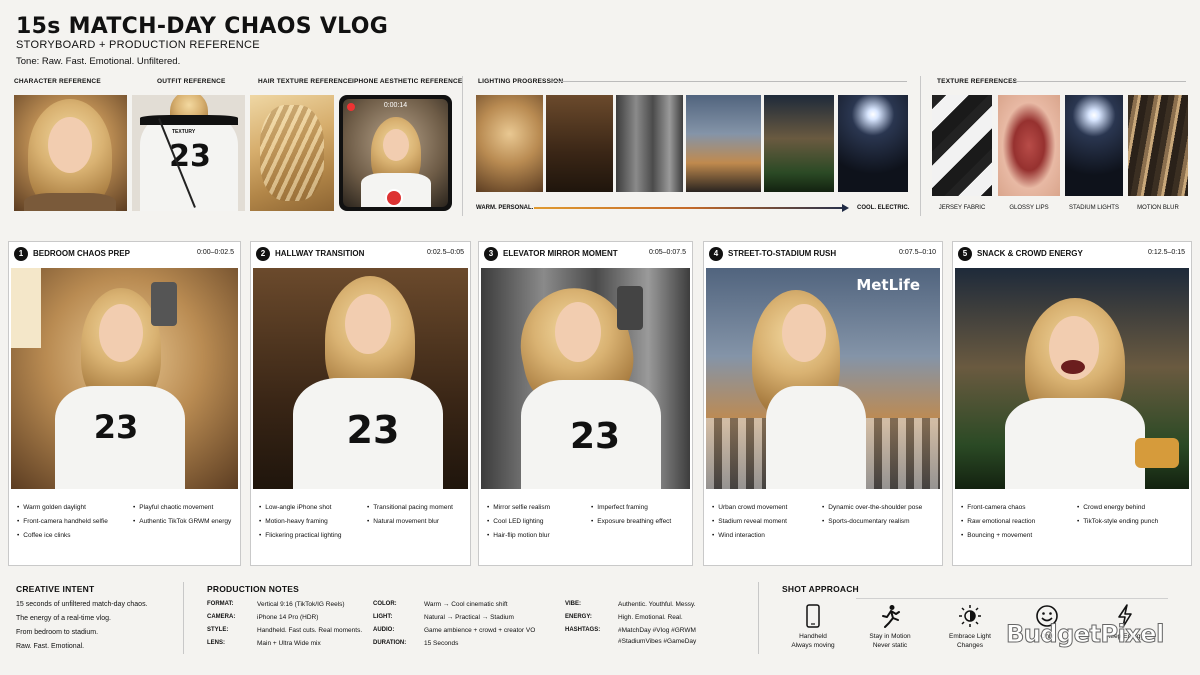 Image resolution: width=1200 pixels, height=675 pixels. I want to click on light-value: Natural → Practical → Stadium, so click(469, 617).